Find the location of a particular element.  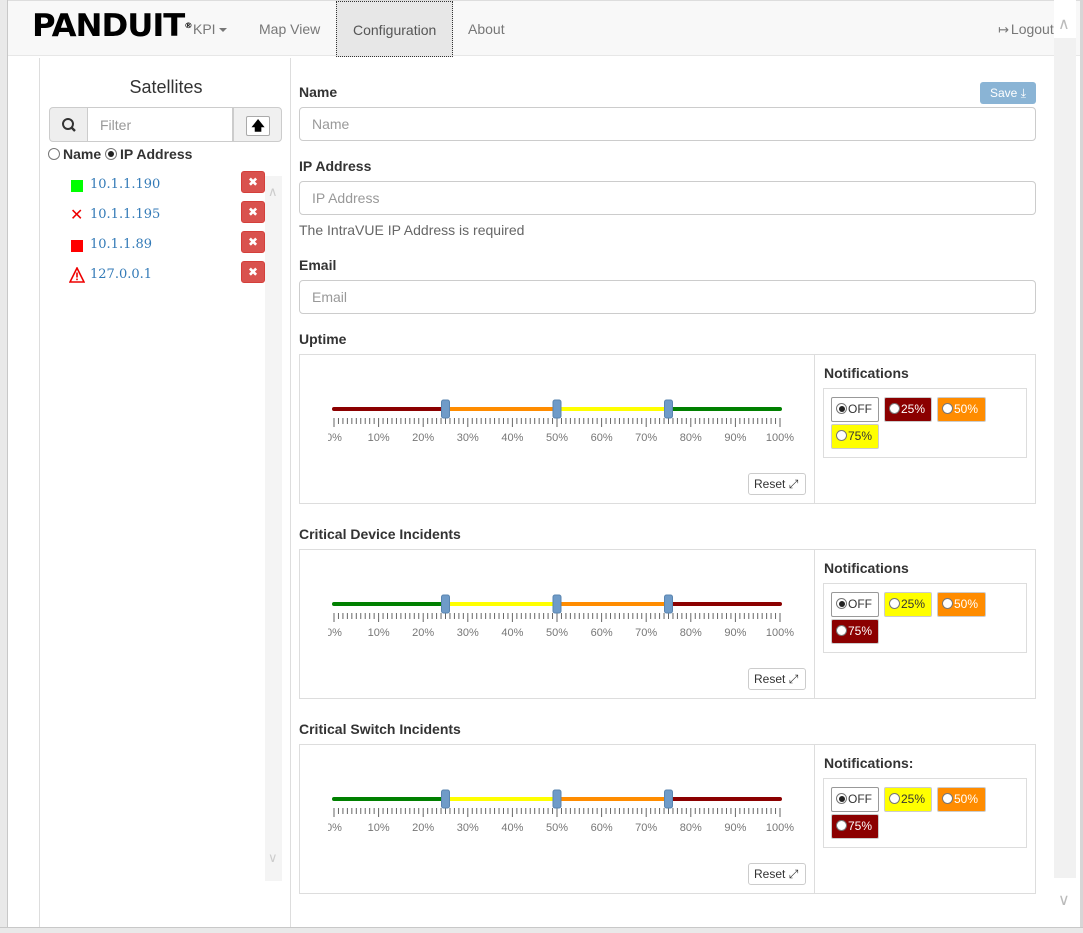

notifications-title: Notifications: is located at coordinates (869, 763).